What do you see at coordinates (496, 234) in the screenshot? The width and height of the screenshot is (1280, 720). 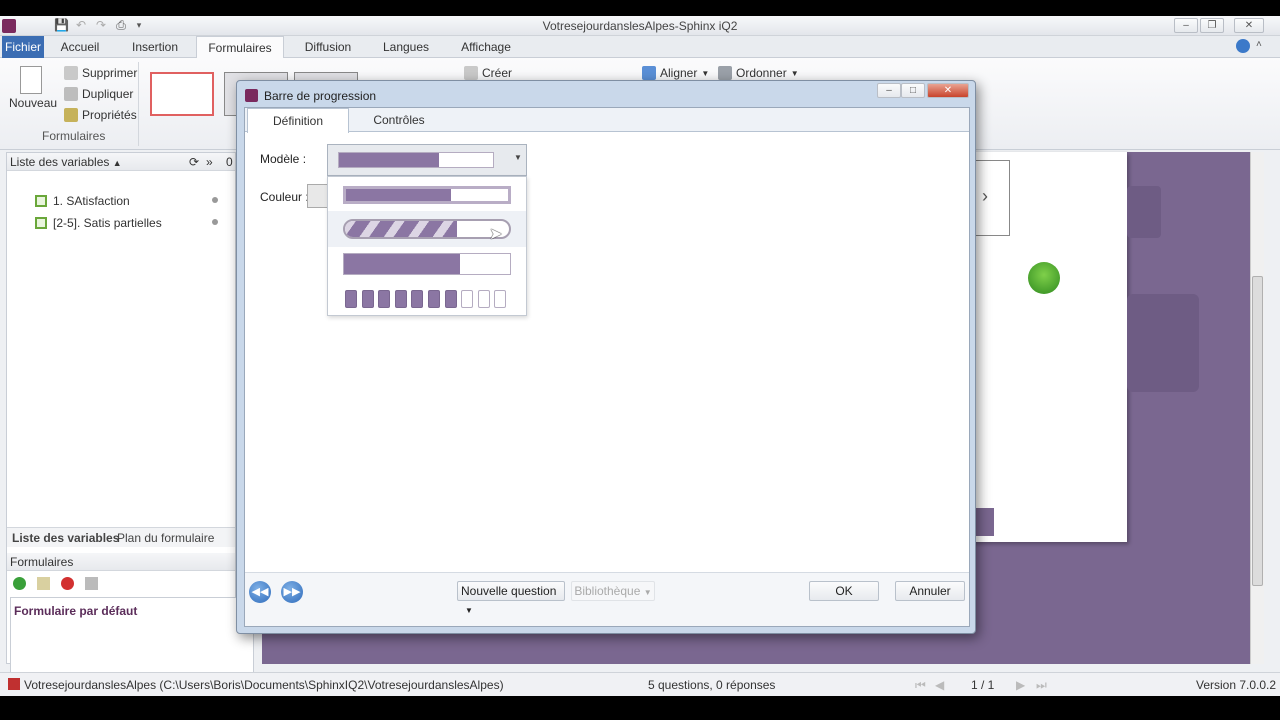 I see `mouse-cursor-icon: ➤` at bounding box center [496, 234].